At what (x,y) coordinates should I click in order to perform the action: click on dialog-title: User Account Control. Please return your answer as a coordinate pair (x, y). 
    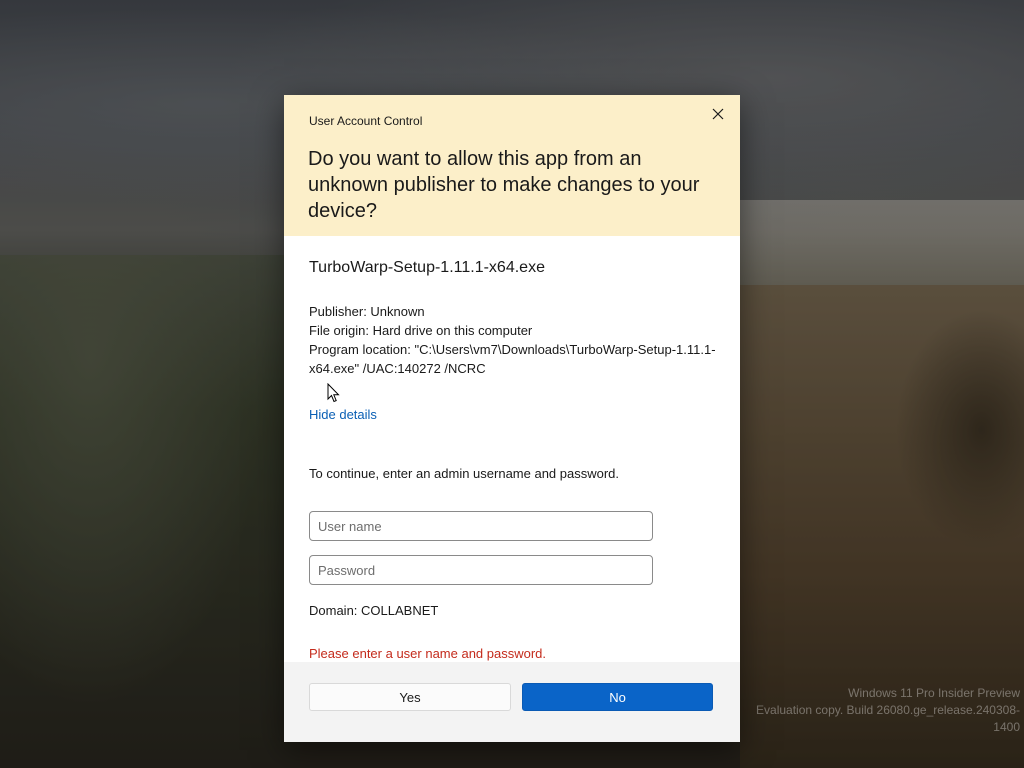
    Looking at the image, I should click on (366, 121).